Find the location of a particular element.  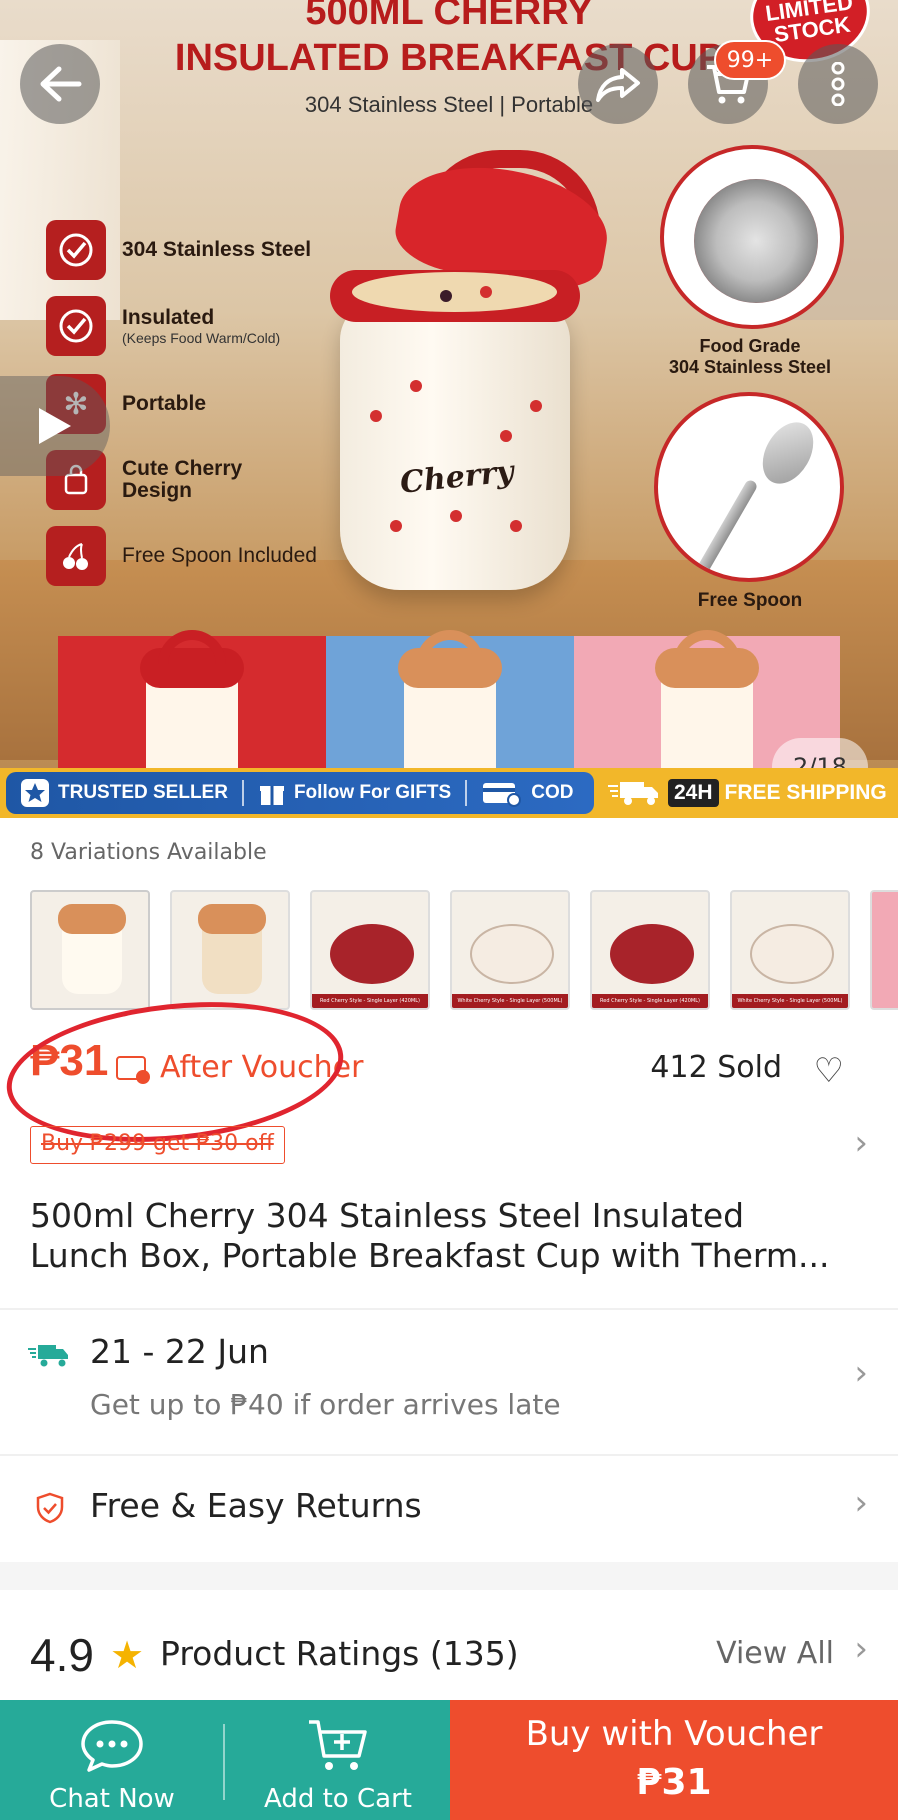

bottom-bar-left: Chat Now Add to Cart is located at coordinates (225, 1760).